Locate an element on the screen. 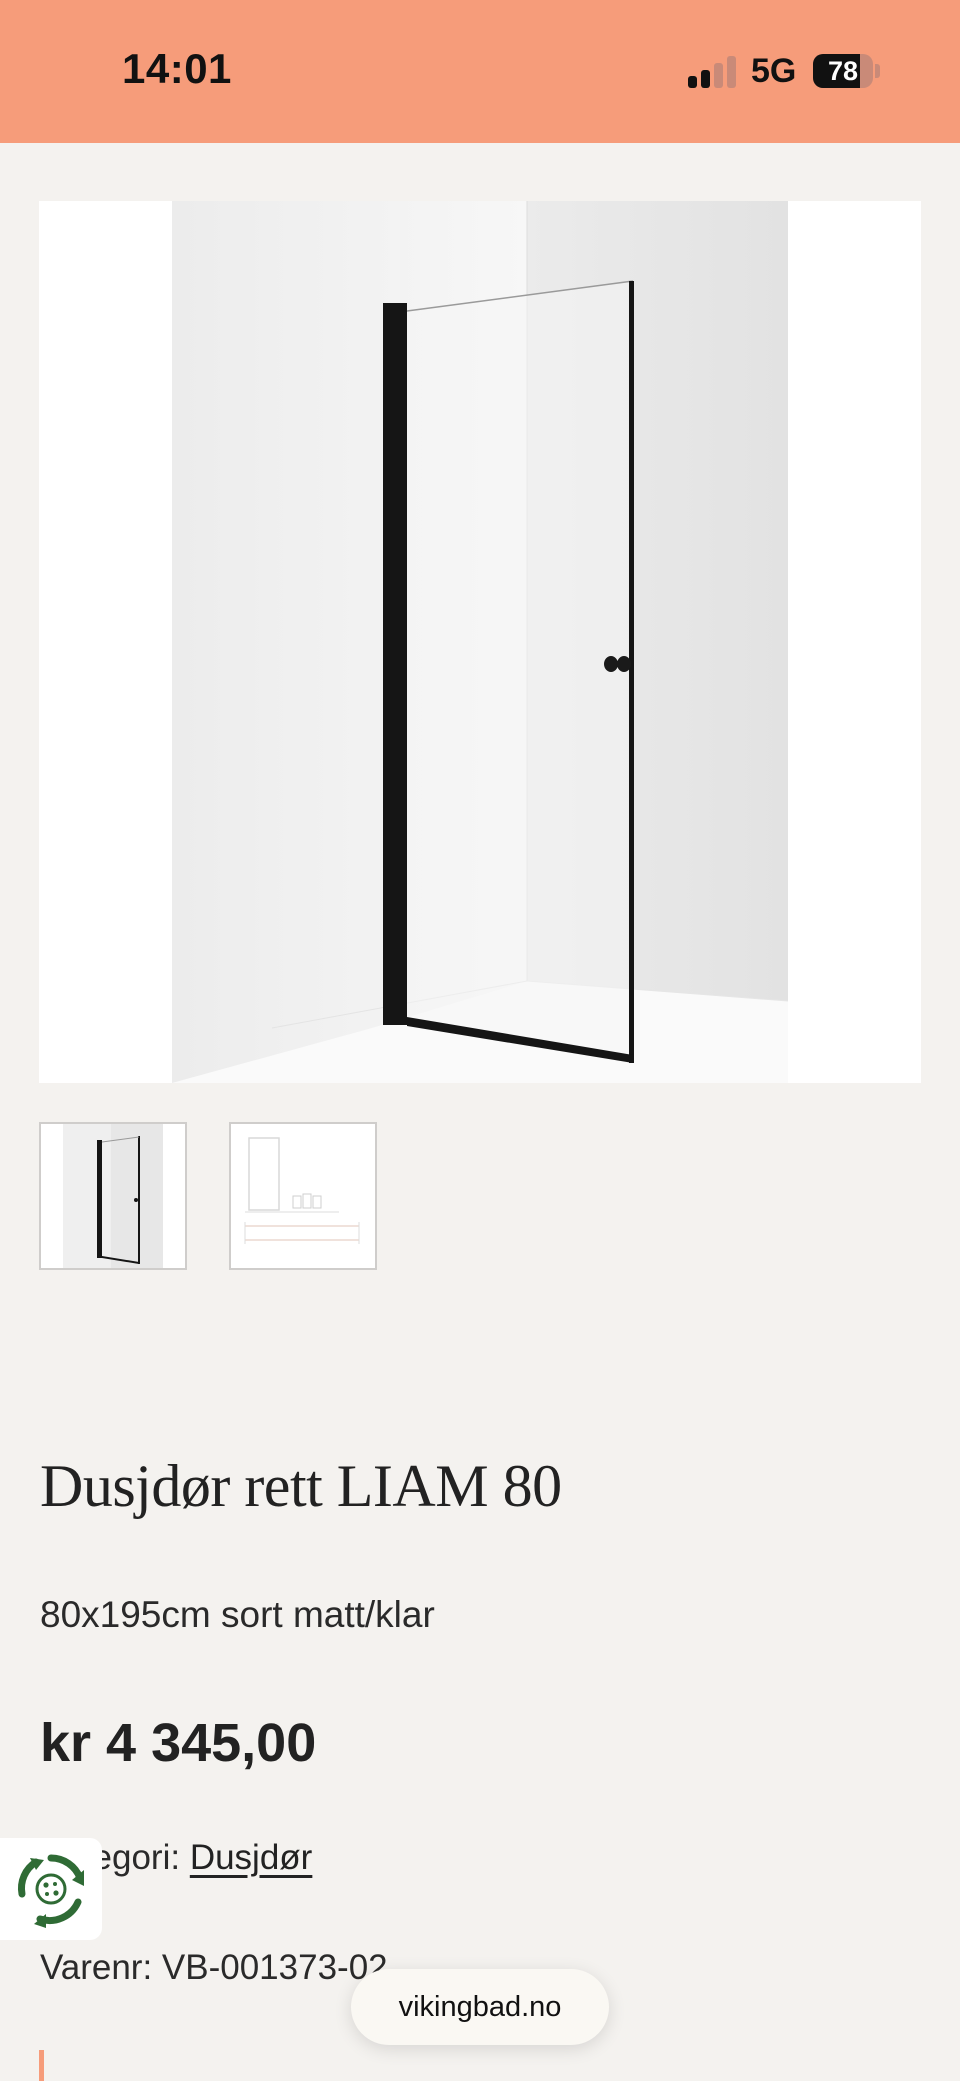 This screenshot has width=960, height=2081. category-link: Dusjdør is located at coordinates (251, 1857).